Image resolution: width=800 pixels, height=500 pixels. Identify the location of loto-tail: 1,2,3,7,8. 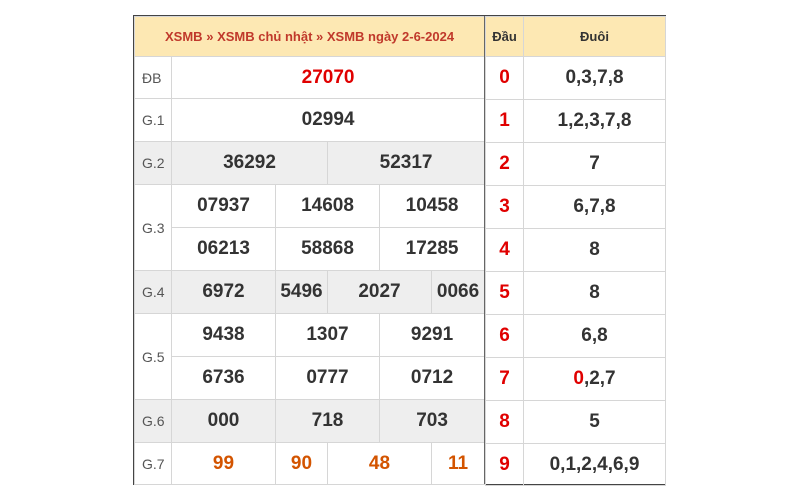
(594, 121).